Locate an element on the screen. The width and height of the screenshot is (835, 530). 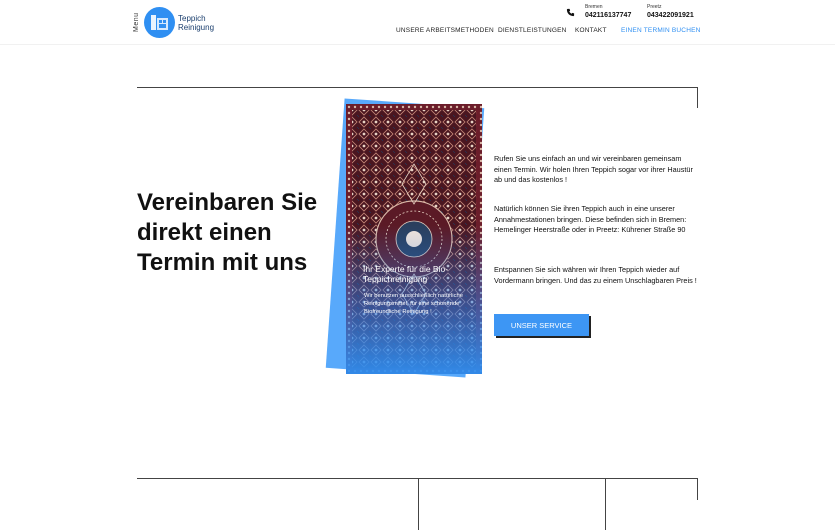
logo-line-2: Reinigung is located at coordinates (196, 27).